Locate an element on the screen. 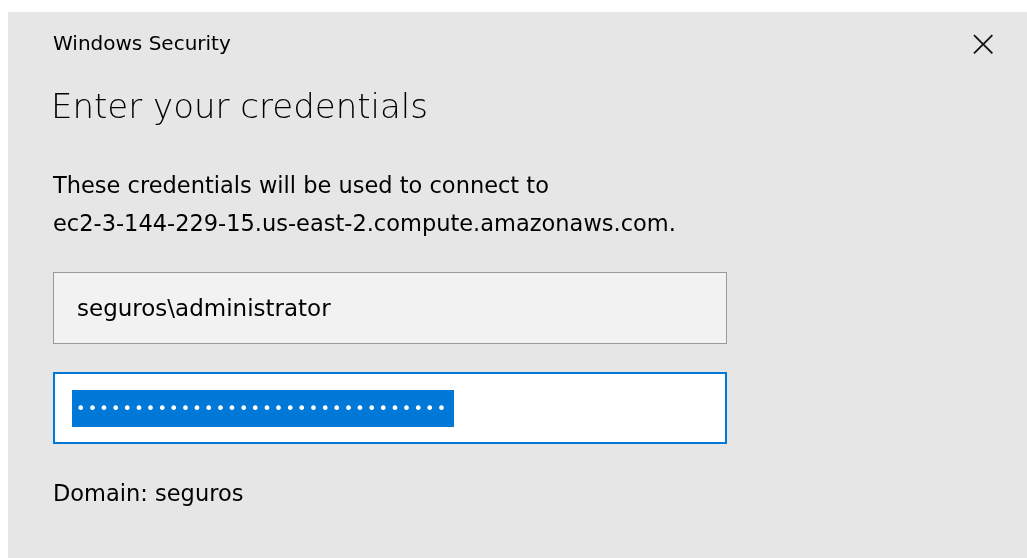  dialog-heading: Enter your credentials is located at coordinates (240, 106).